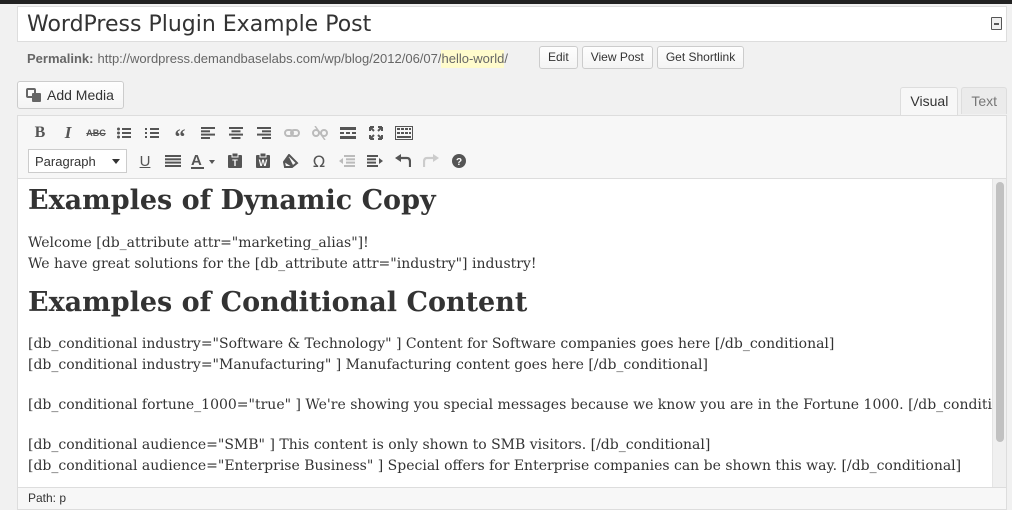  I want to click on bold-icon: B, so click(40, 133).